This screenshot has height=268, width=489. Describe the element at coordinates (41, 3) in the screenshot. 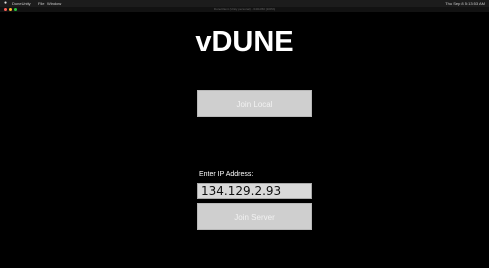

I see `menu-file: File` at that location.